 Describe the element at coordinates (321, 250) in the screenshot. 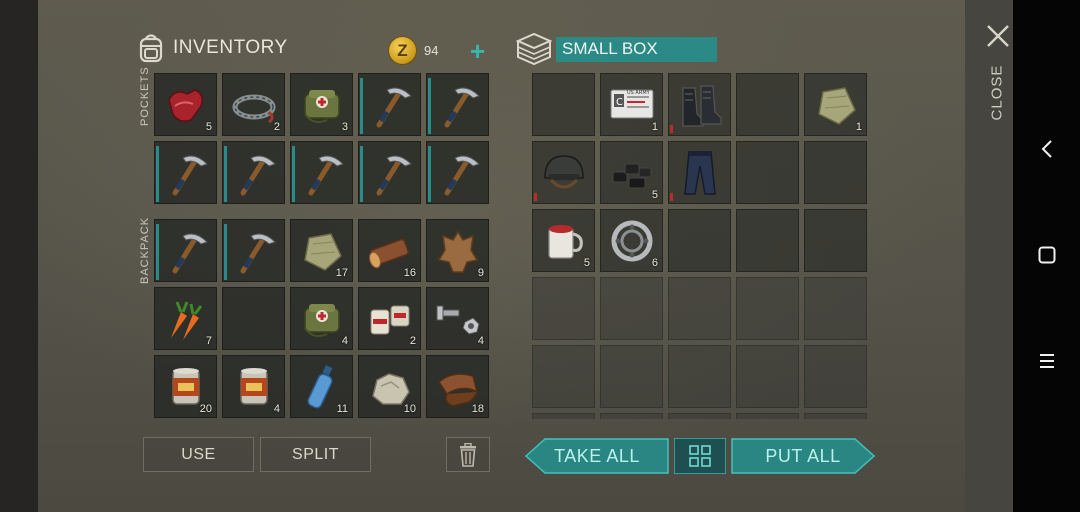

I see `slot-cloth: 17` at that location.